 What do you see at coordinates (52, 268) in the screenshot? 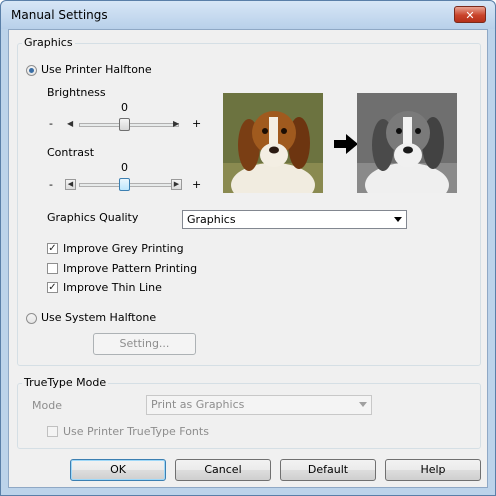
I see `improve-pattern-printing-checkbox` at bounding box center [52, 268].